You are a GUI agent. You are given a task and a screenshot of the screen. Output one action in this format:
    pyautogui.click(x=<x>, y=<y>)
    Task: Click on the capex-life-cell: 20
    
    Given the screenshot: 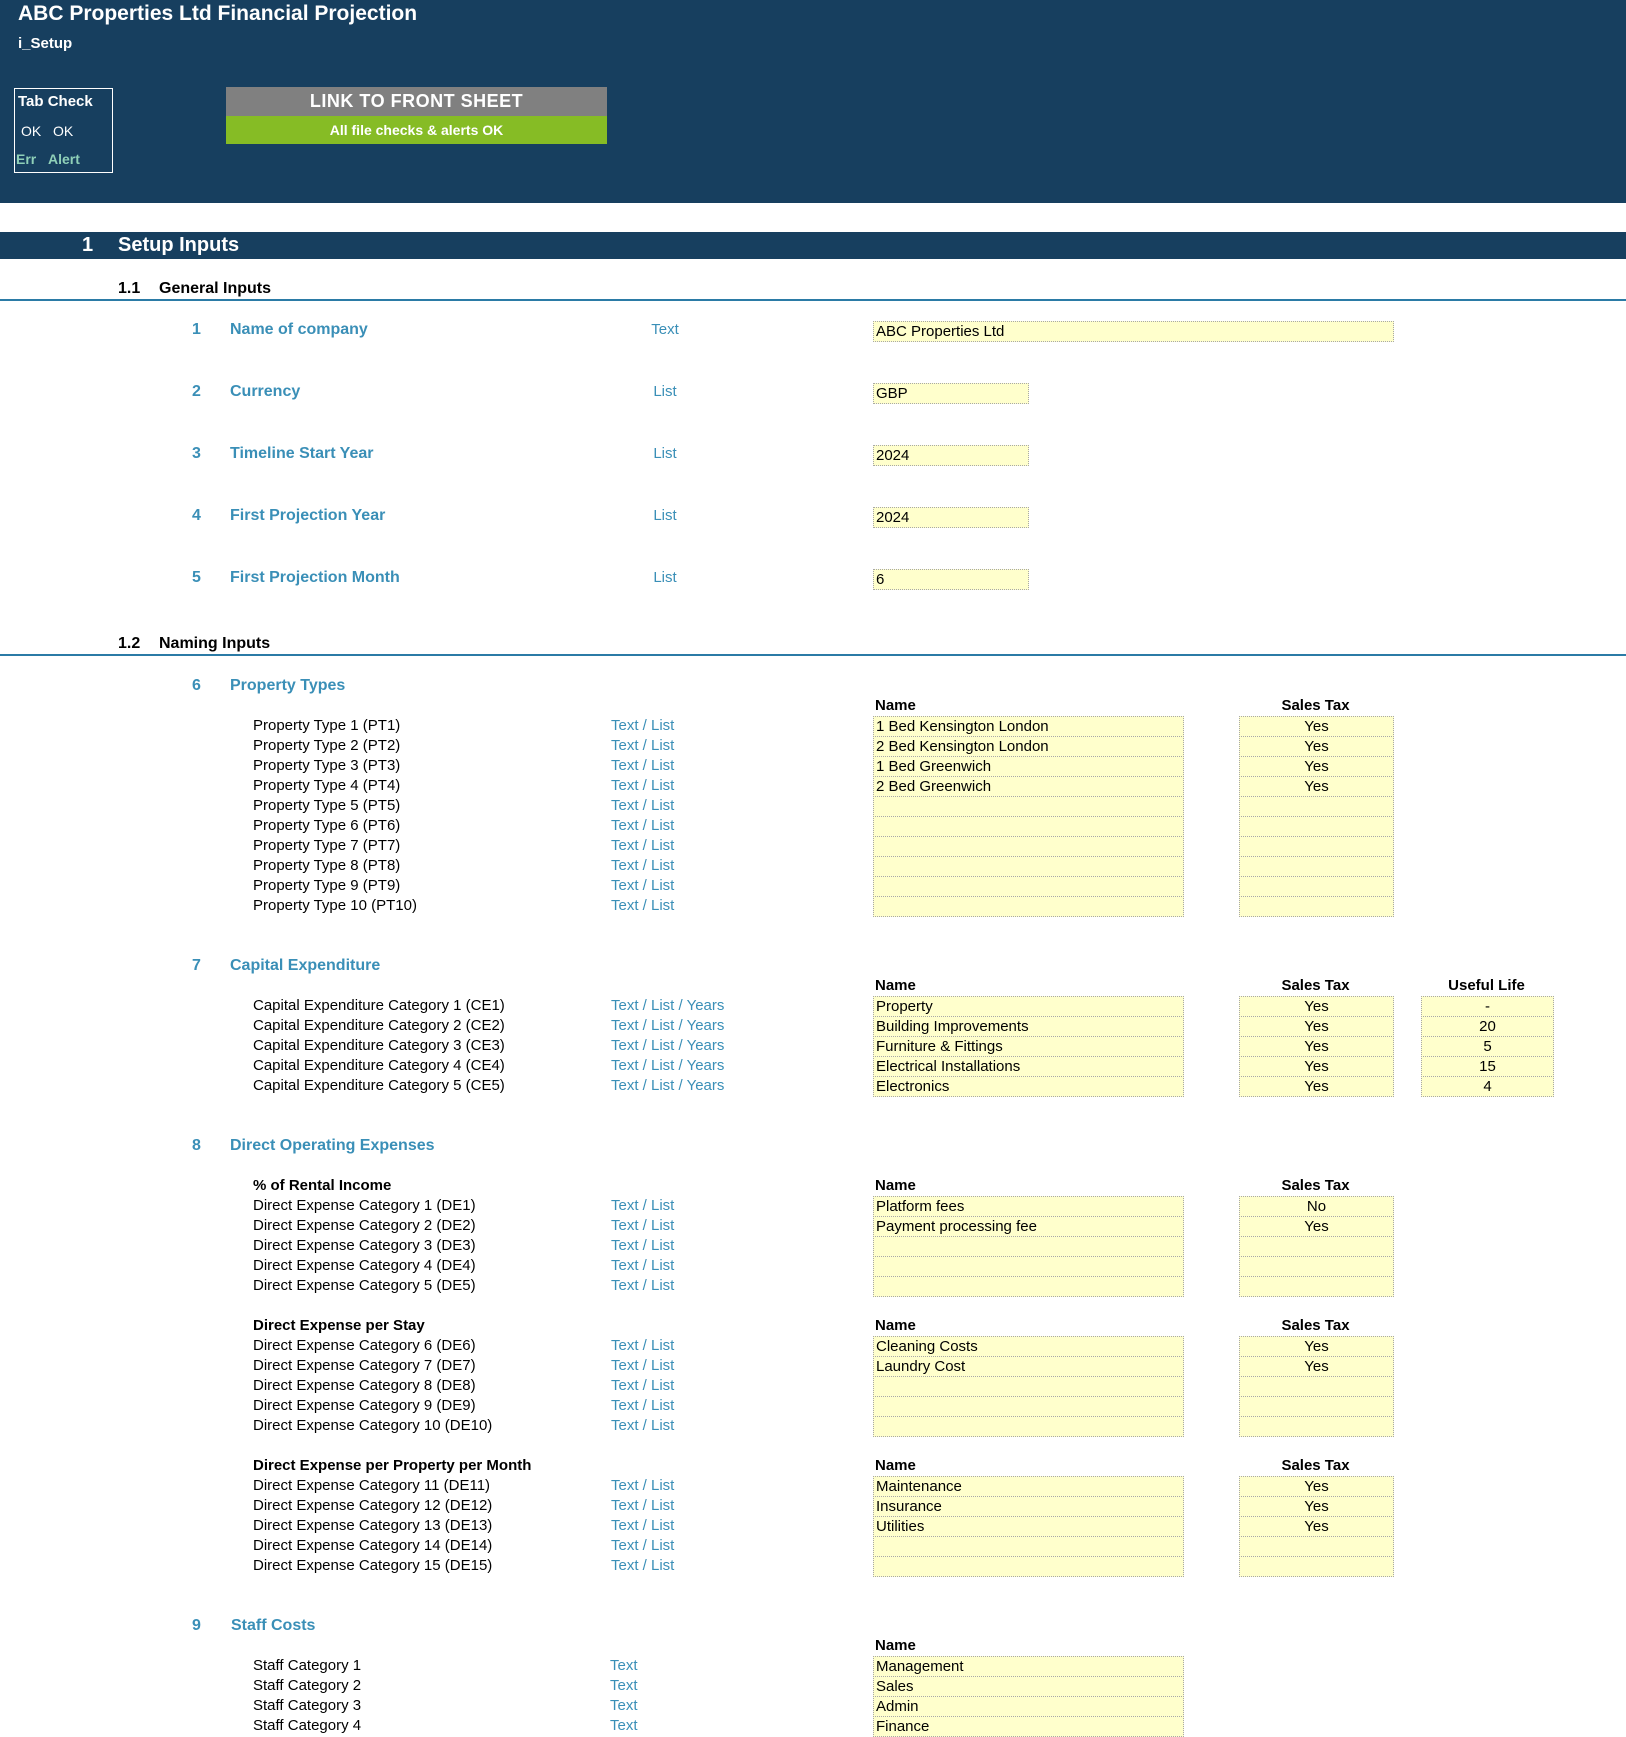 What is the action you would take?
    pyautogui.click(x=1487, y=1026)
    